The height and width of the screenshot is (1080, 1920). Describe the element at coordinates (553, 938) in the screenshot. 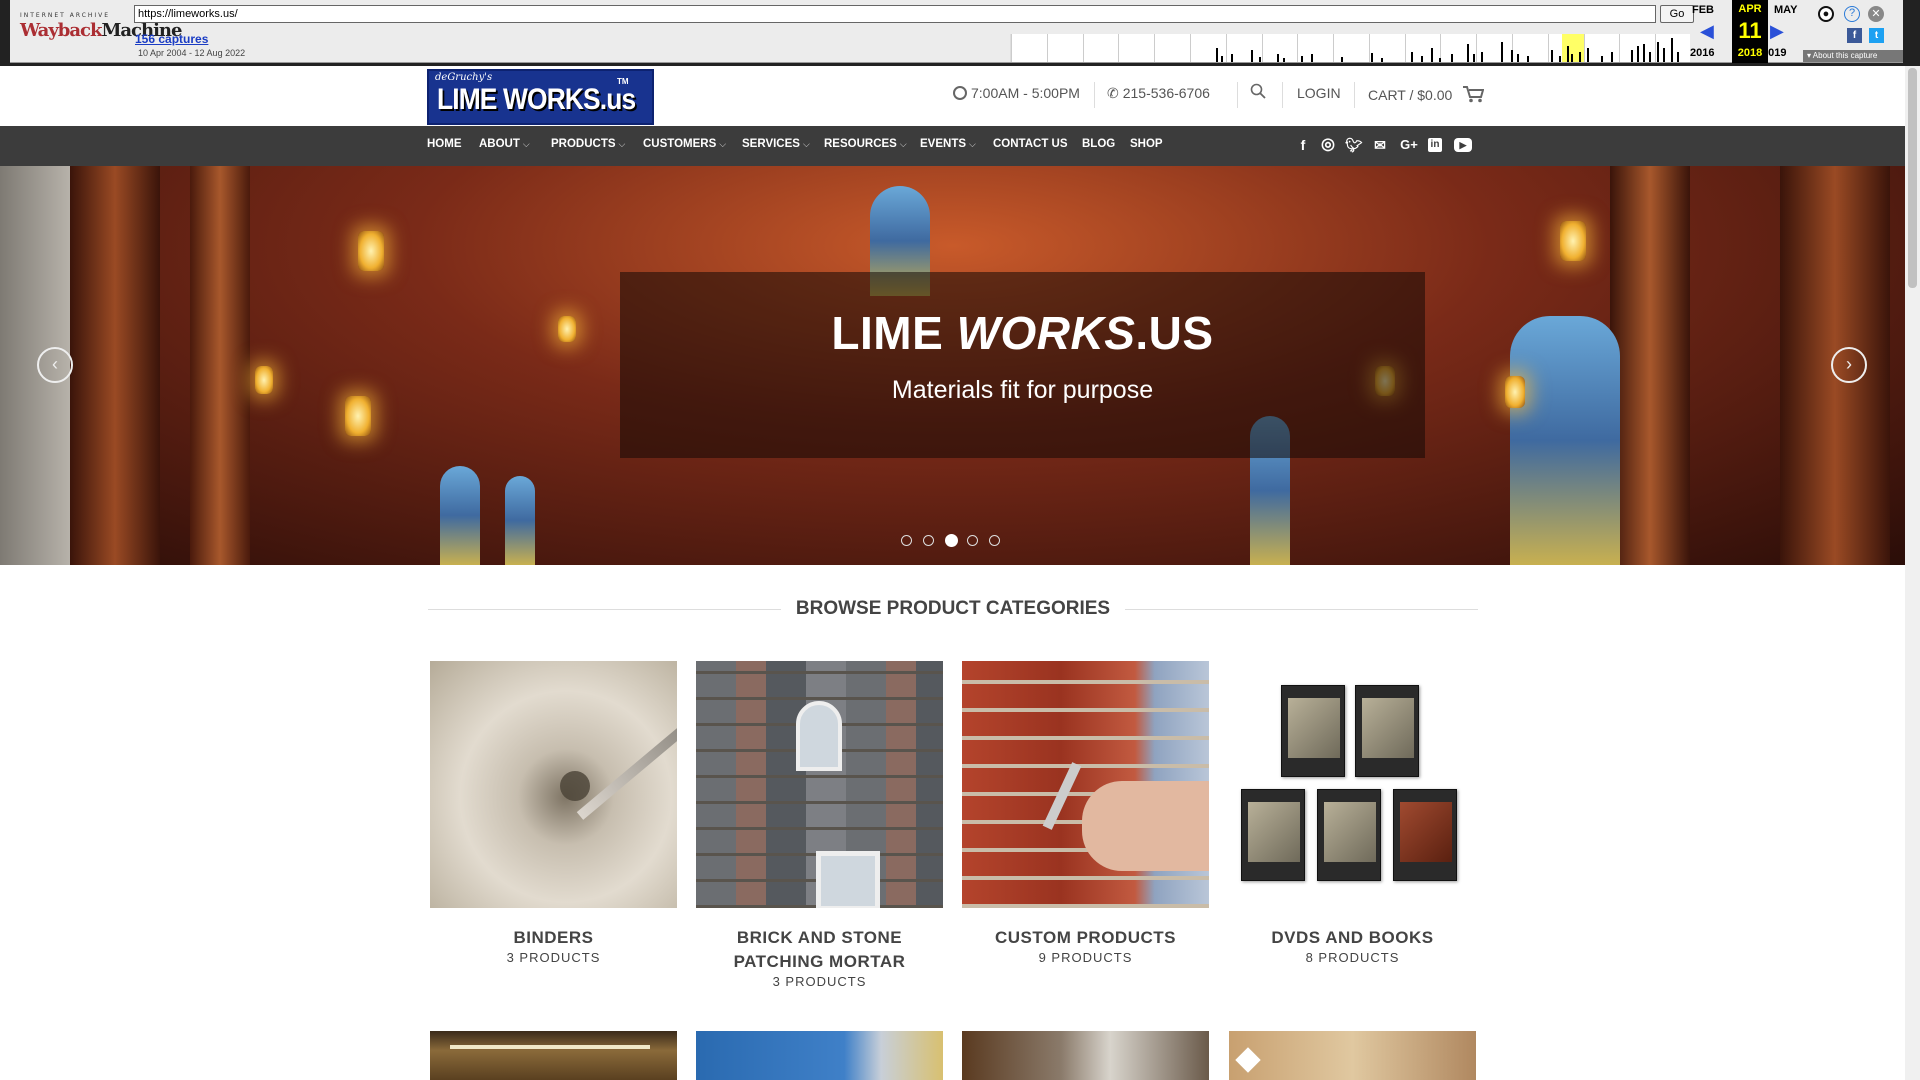

I see `category-name: BINDERS` at that location.